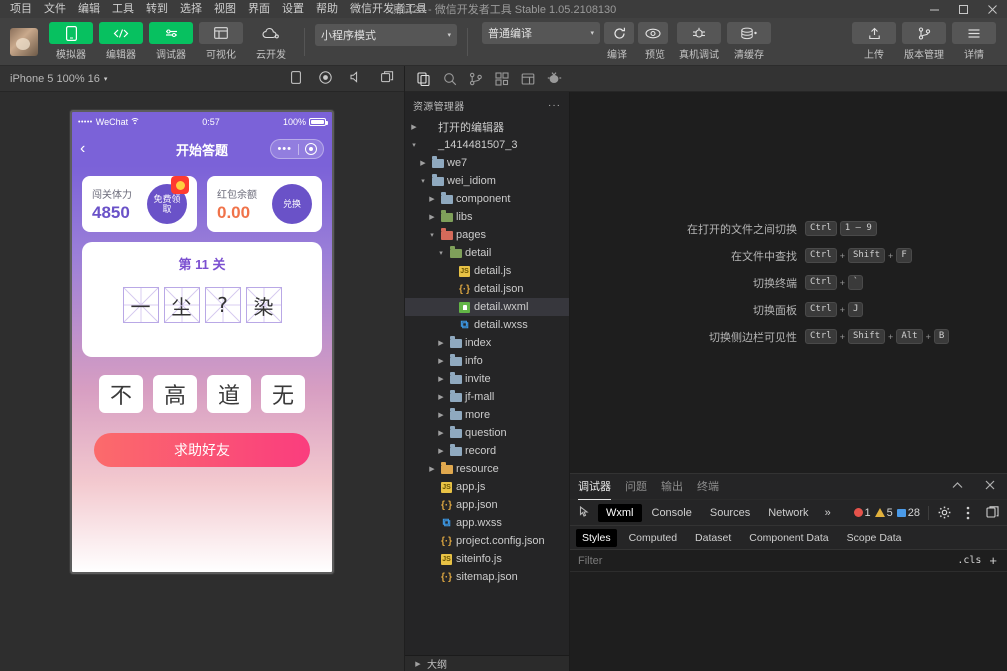 Image resolution: width=1007 pixels, height=671 pixels. Describe the element at coordinates (957, 487) in the screenshot. I see `chevron-up-icon` at that location.